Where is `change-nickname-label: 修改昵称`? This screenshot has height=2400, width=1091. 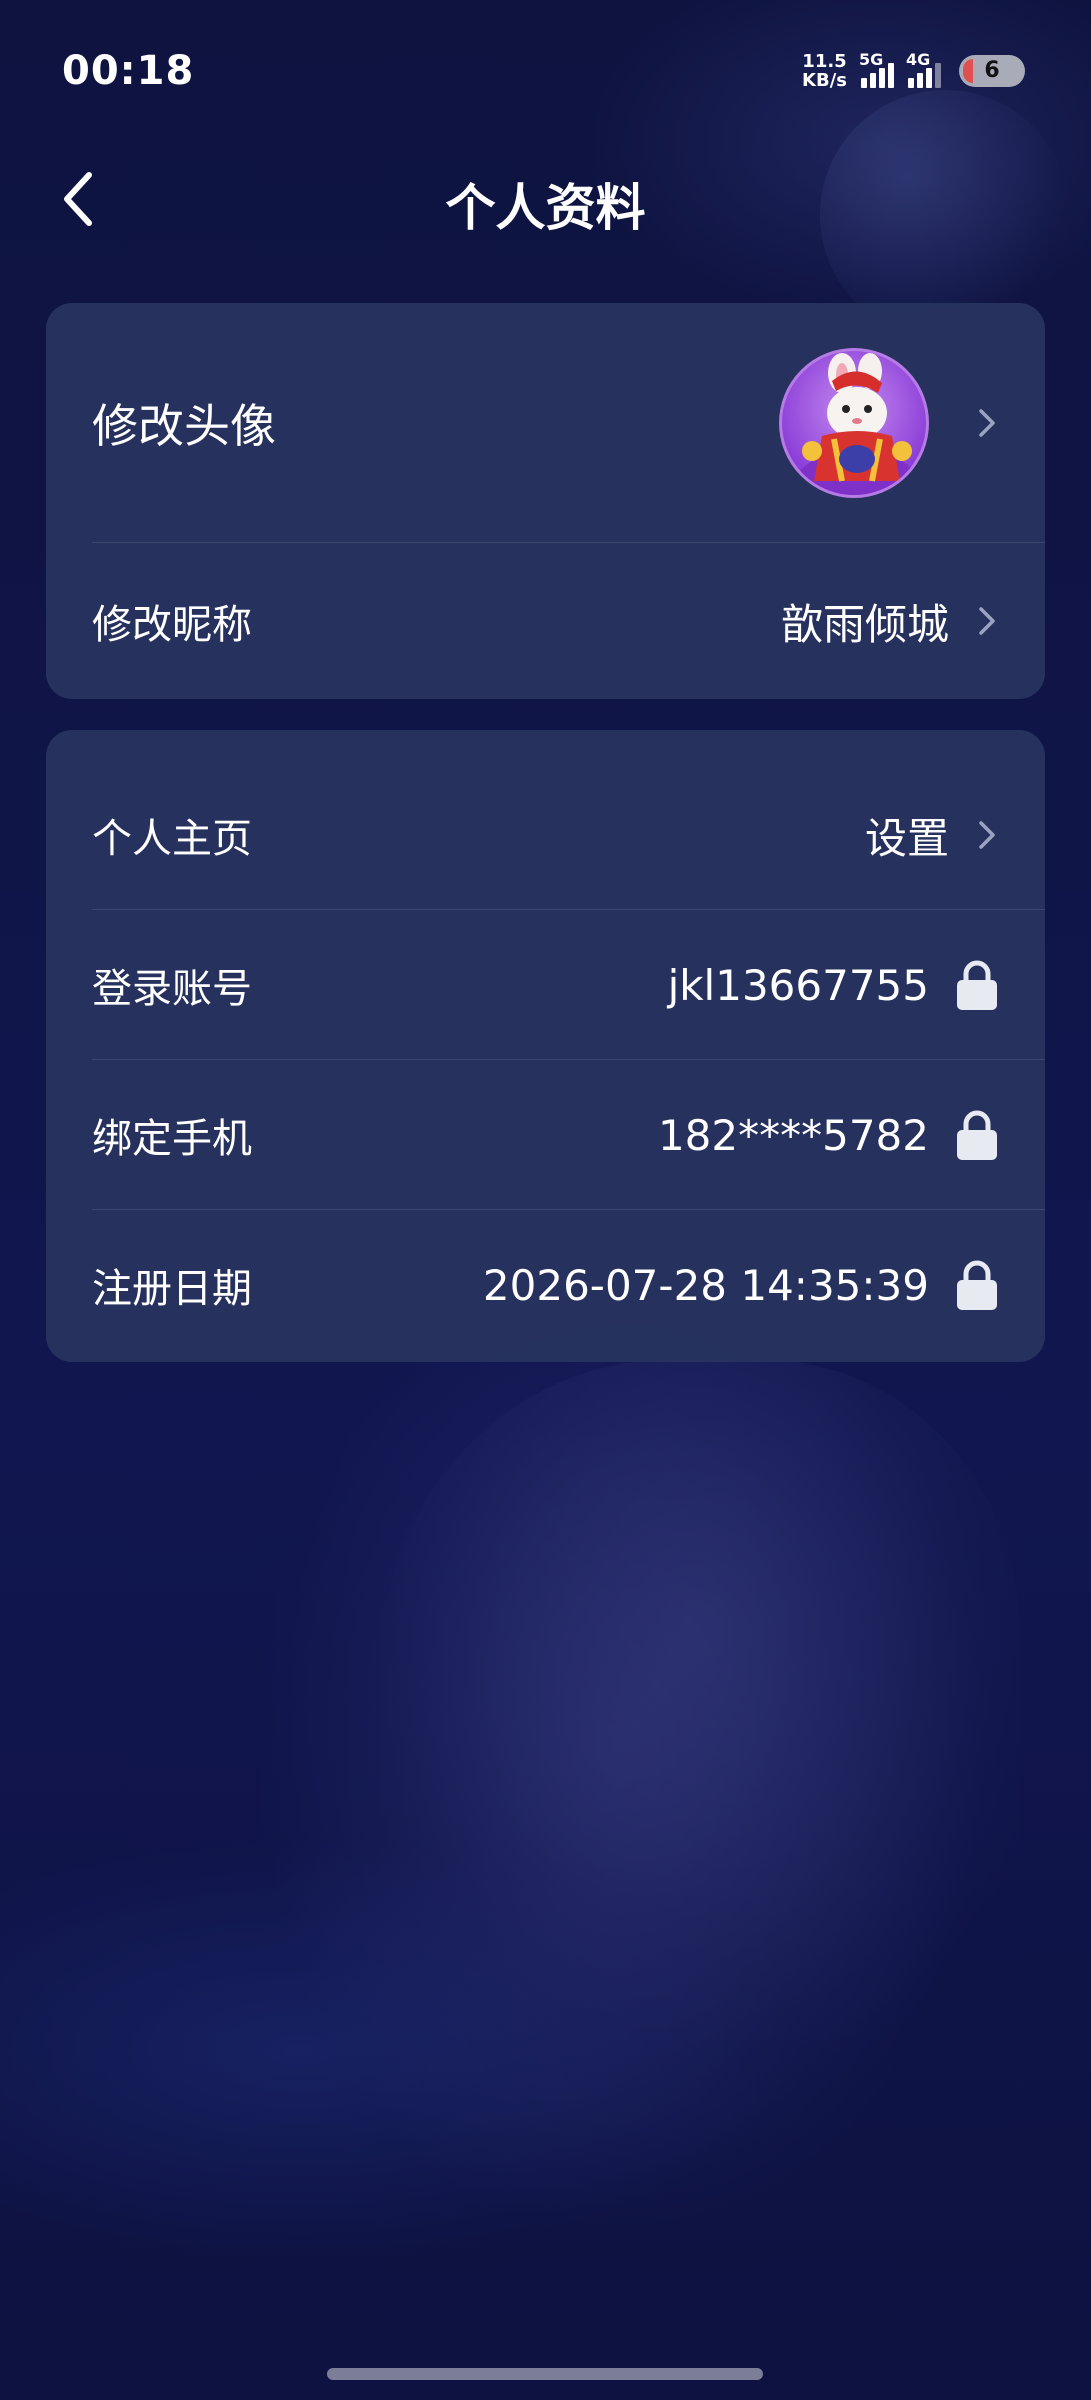 change-nickname-label: 修改昵称 is located at coordinates (172, 625).